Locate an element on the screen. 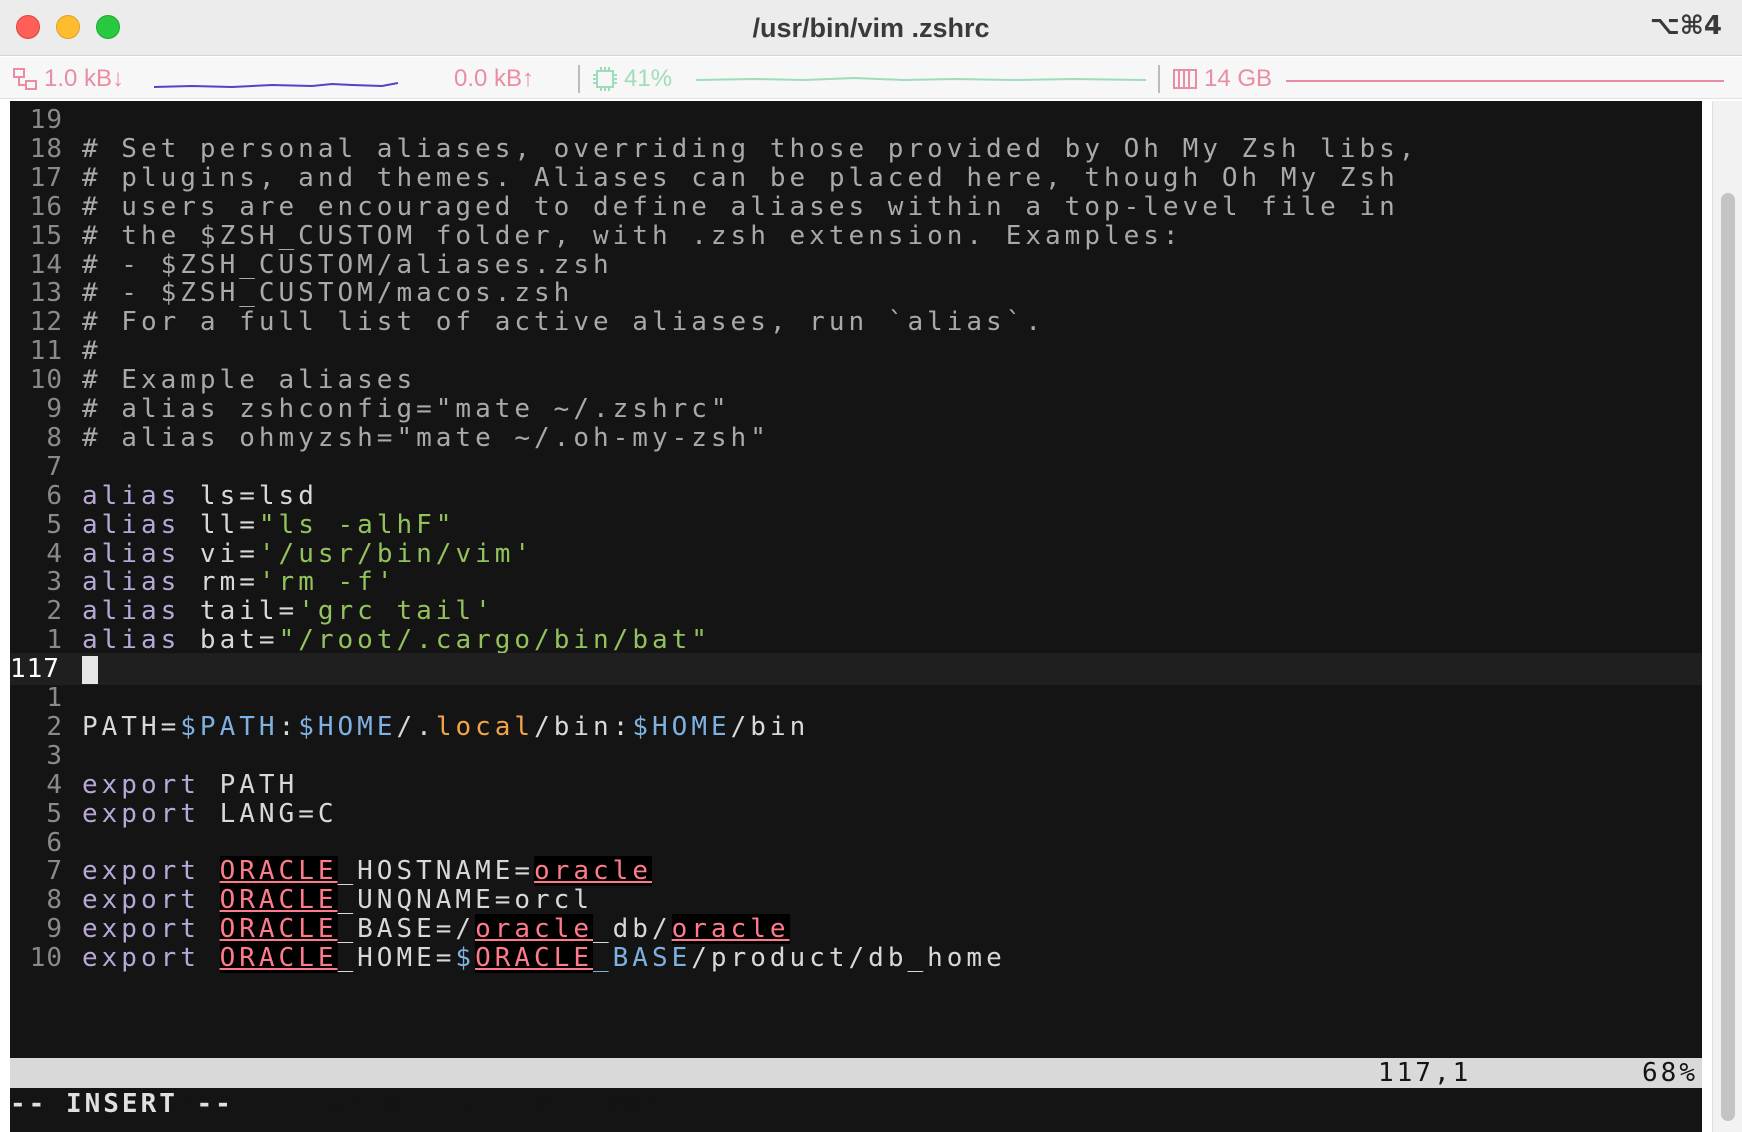 This screenshot has width=1742, height=1132. code-line: 9 # alias zshconfig="mate ~/.zshrc" is located at coordinates (856, 409).